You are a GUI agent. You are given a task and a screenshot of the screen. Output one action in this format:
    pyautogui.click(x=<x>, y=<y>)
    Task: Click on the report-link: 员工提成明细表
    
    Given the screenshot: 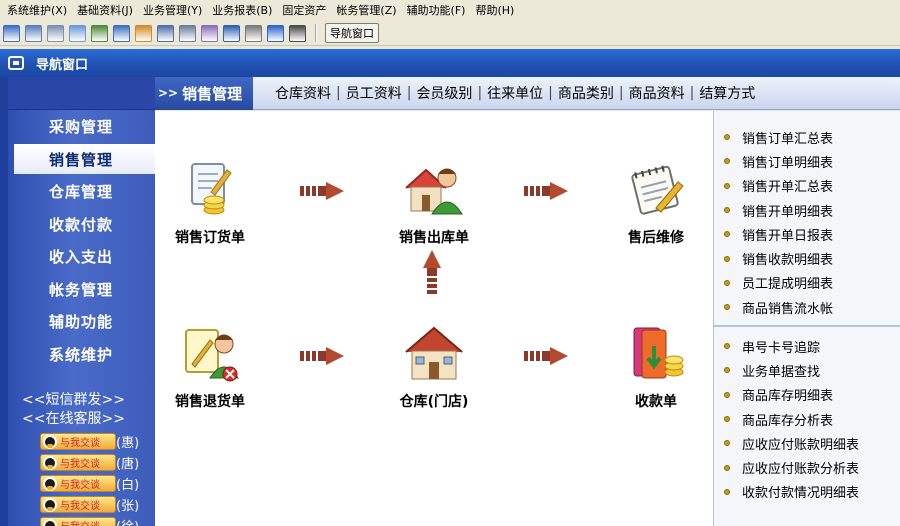 What is the action you would take?
    pyautogui.click(x=807, y=283)
    